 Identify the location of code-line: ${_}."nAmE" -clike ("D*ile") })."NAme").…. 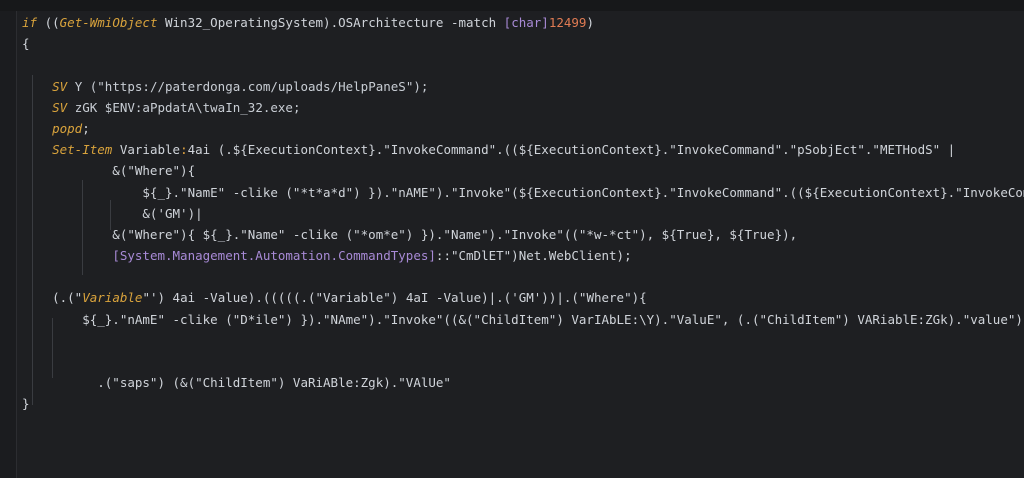
(523, 319).